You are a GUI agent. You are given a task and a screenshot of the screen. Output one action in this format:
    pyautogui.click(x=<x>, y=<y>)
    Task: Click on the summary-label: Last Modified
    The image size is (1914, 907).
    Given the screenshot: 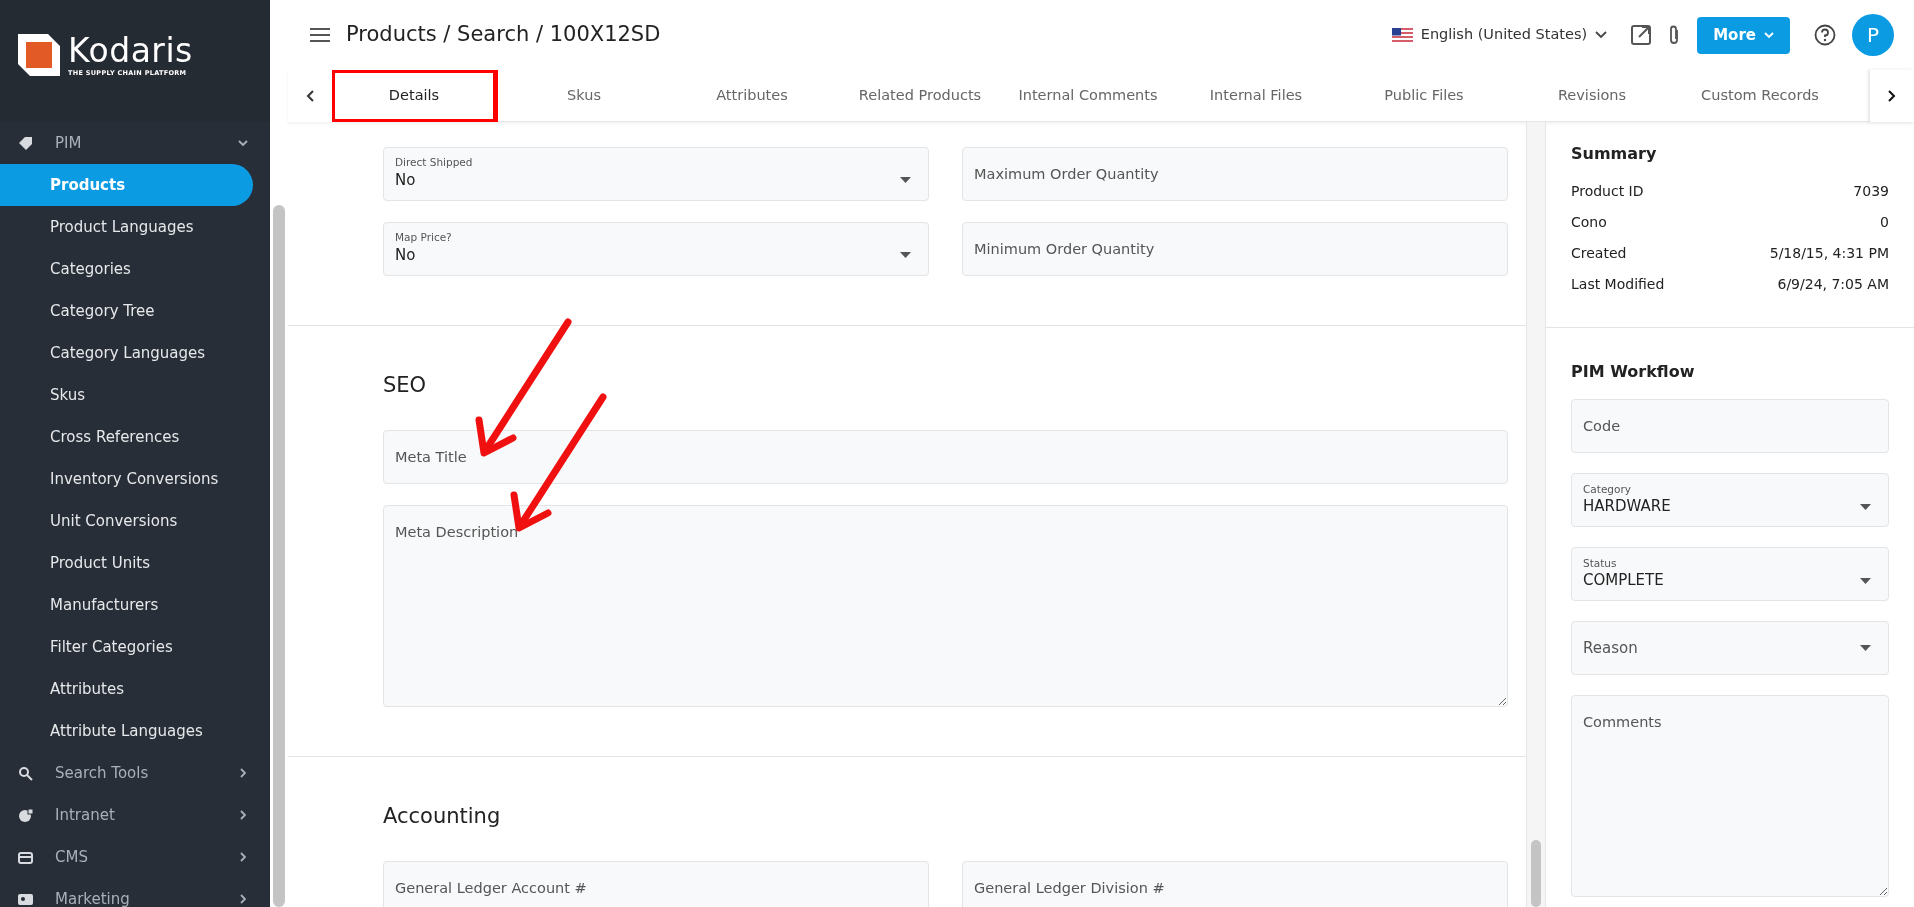 What is the action you would take?
    pyautogui.click(x=1618, y=285)
    